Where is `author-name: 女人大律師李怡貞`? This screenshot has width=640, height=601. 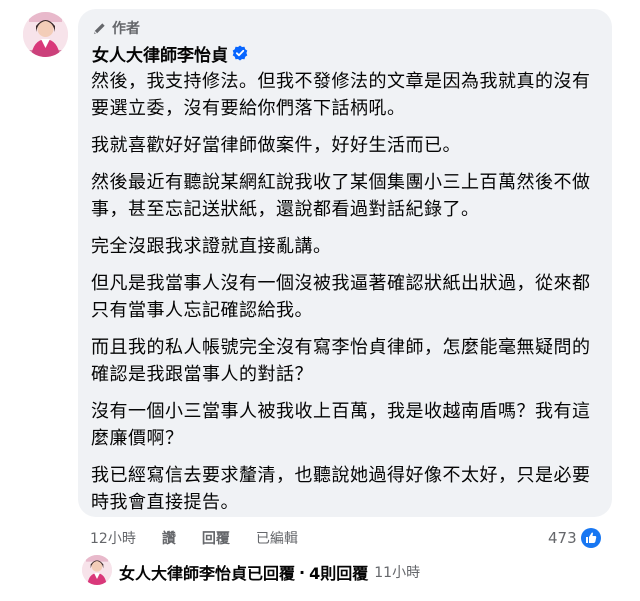
author-name: 女人大律師李怡貞 is located at coordinates (160, 53).